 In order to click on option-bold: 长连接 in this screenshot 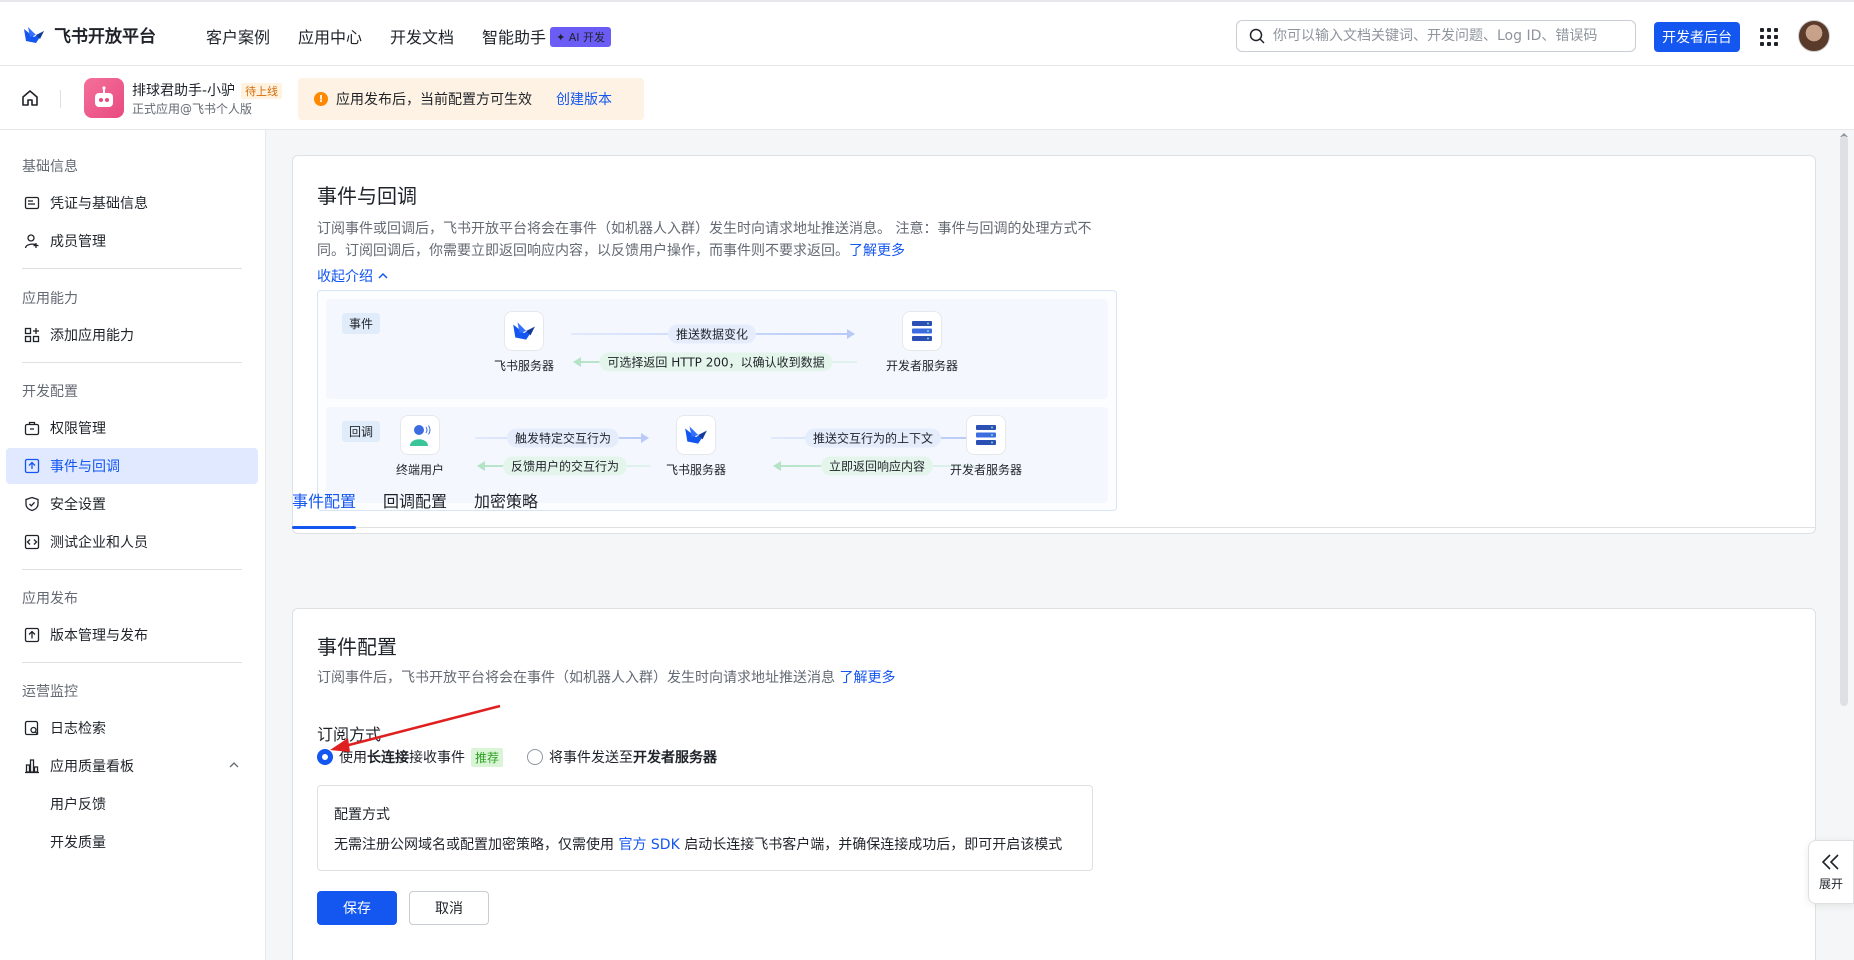, I will do `click(388, 758)`.